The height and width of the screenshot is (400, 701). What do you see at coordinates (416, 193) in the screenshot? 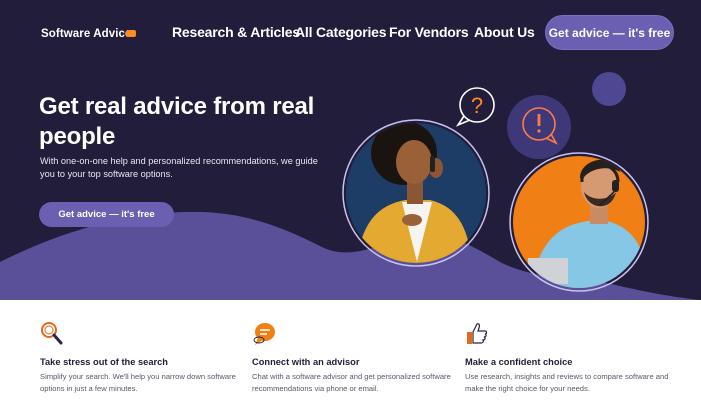
I see `advisor-woman-photo` at bounding box center [416, 193].